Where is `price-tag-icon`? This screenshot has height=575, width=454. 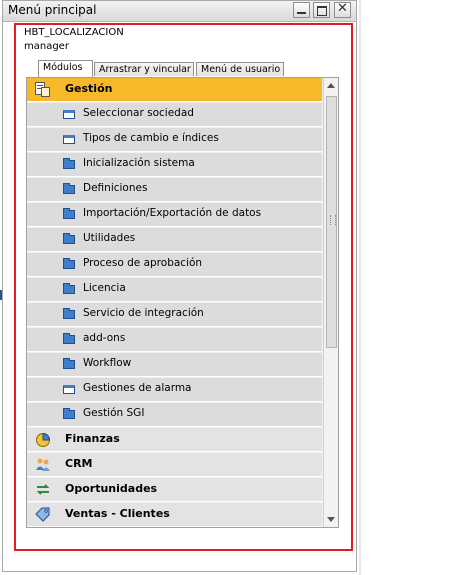
price-tag-icon is located at coordinates (43, 514).